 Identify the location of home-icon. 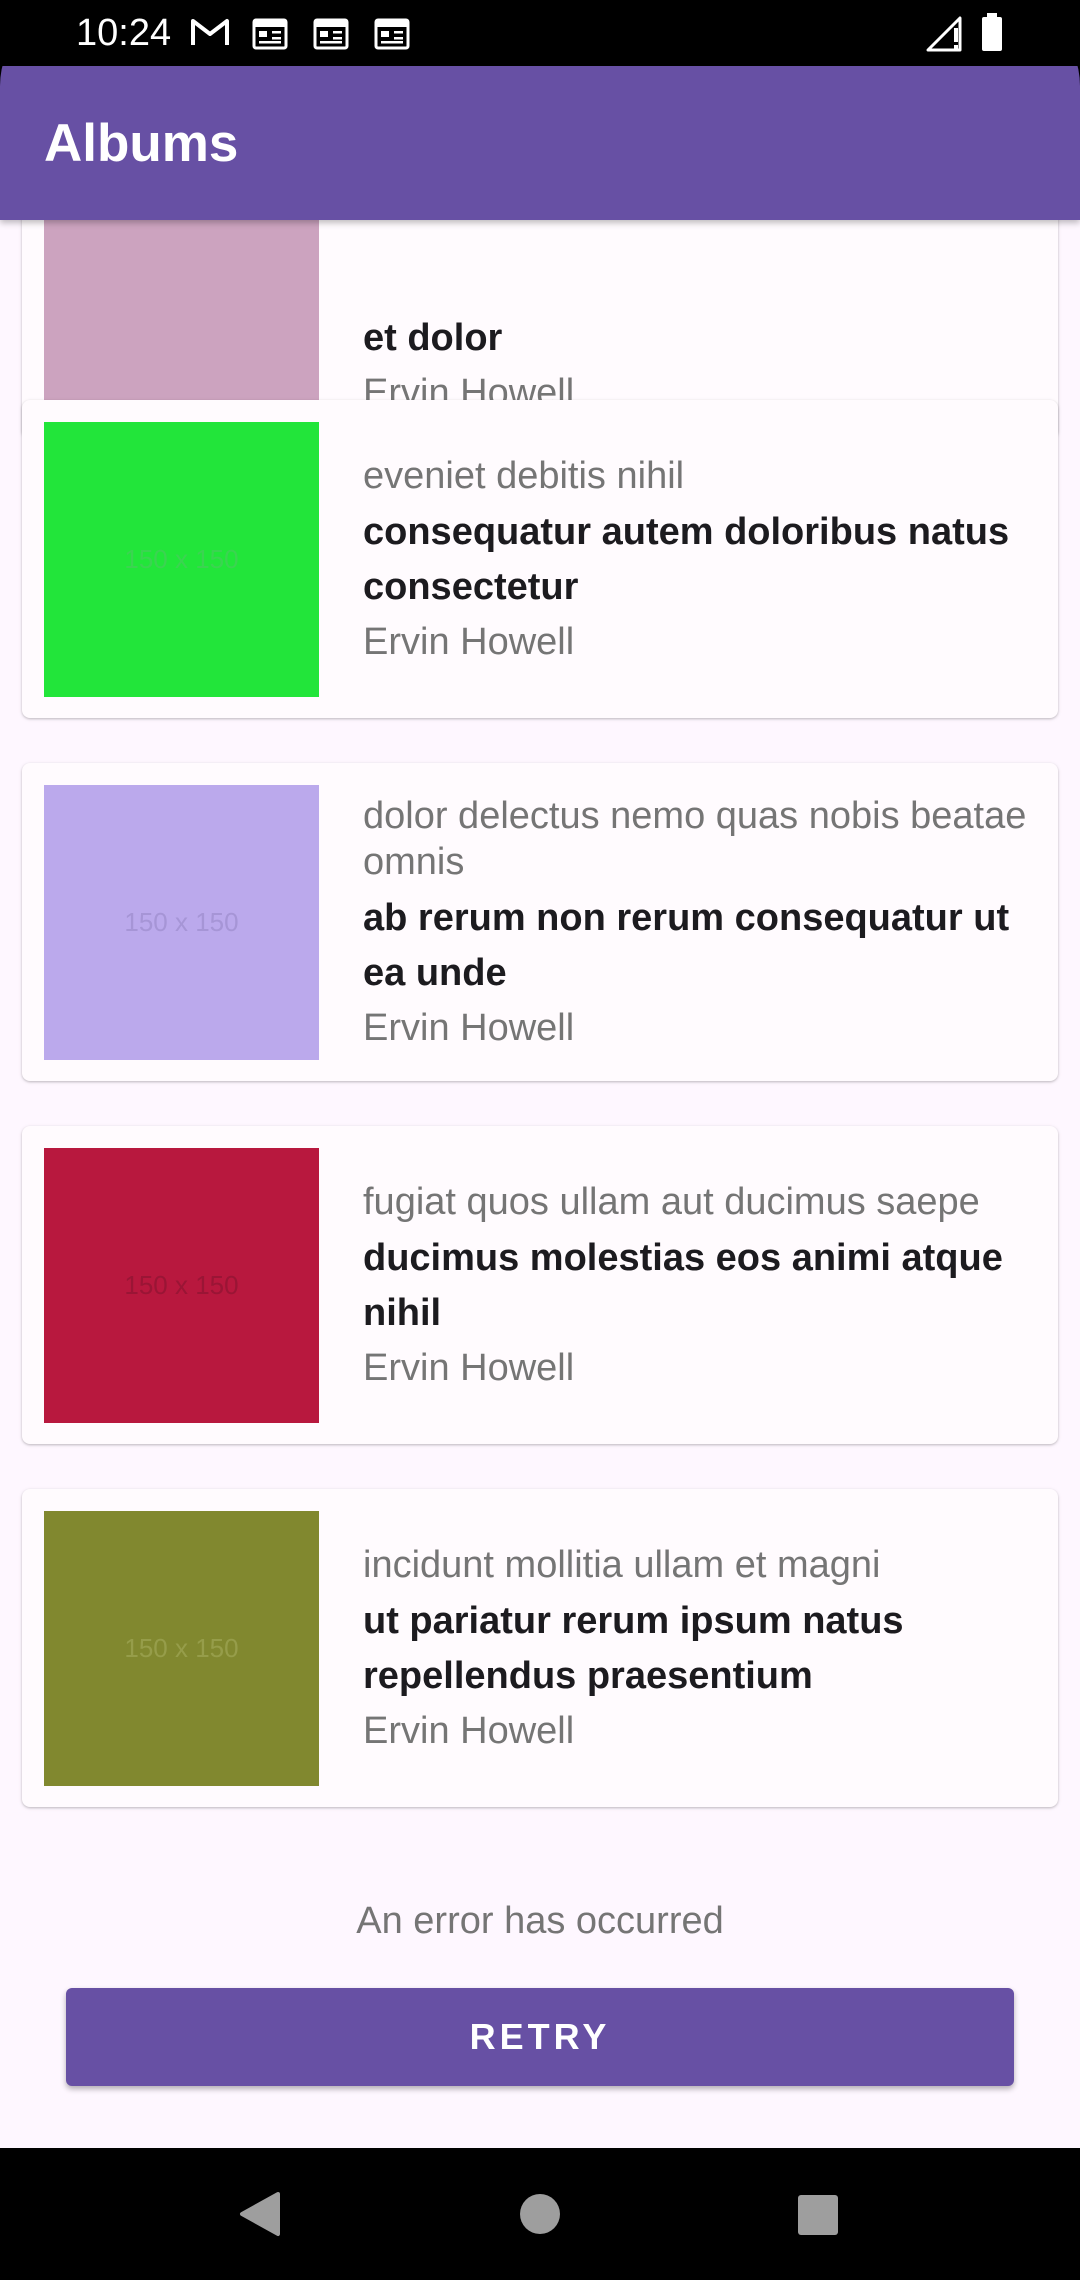
(540, 2214).